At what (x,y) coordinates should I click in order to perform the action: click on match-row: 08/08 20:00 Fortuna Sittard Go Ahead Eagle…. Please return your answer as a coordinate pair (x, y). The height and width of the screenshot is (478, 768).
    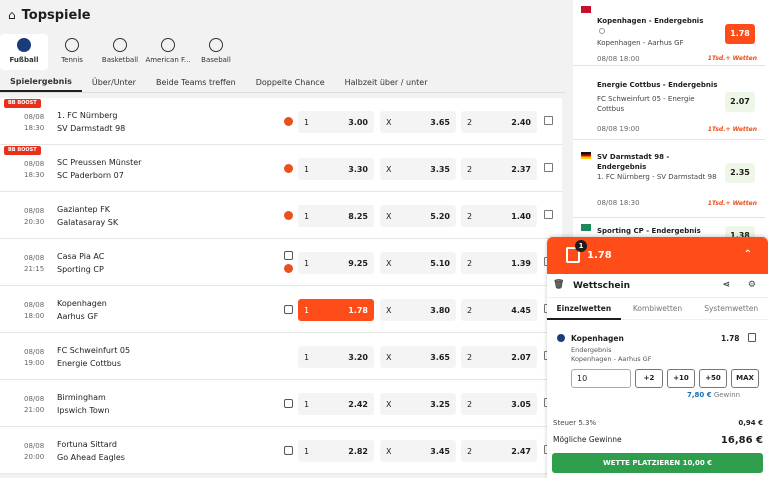
    Looking at the image, I should click on (281, 450).